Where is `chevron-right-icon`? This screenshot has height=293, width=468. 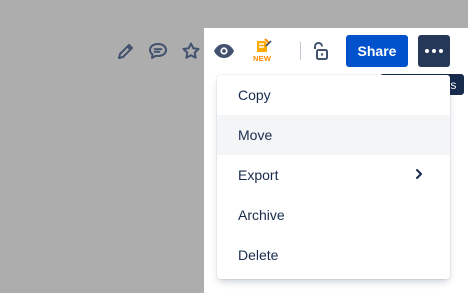
chevron-right-icon is located at coordinates (419, 175).